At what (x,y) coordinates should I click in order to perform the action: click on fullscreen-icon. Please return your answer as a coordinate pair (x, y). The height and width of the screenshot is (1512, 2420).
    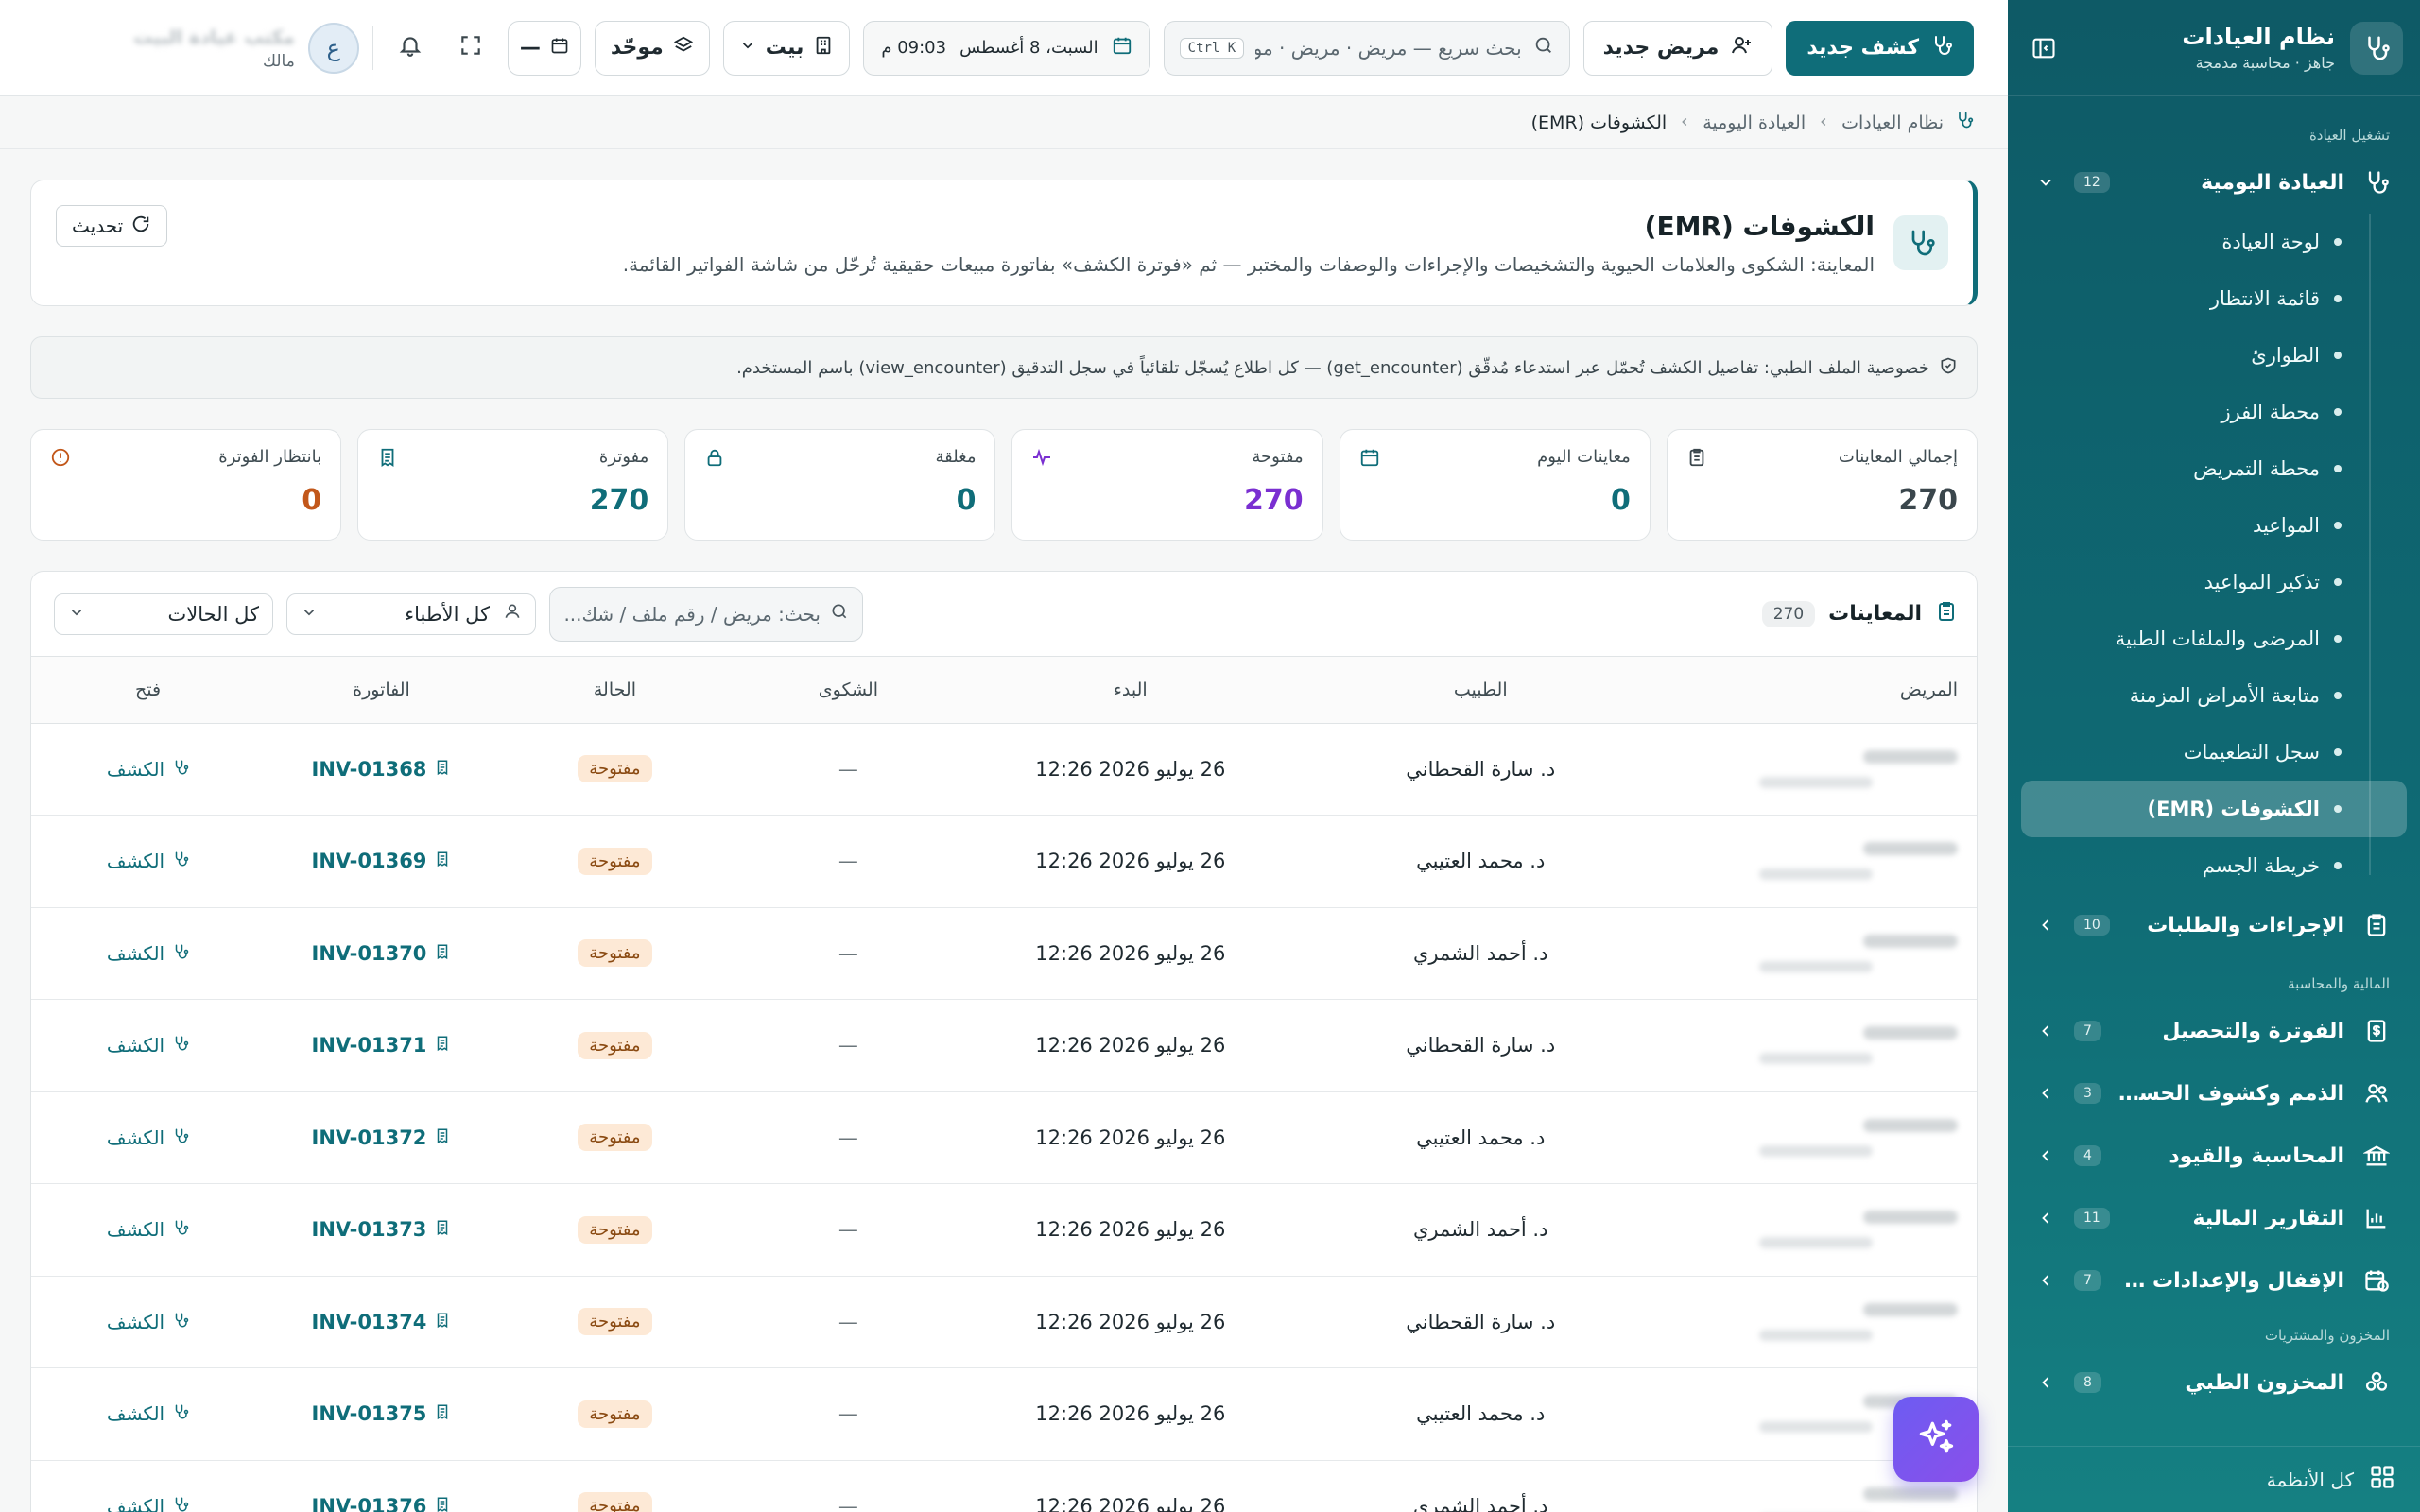
    Looking at the image, I should click on (471, 47).